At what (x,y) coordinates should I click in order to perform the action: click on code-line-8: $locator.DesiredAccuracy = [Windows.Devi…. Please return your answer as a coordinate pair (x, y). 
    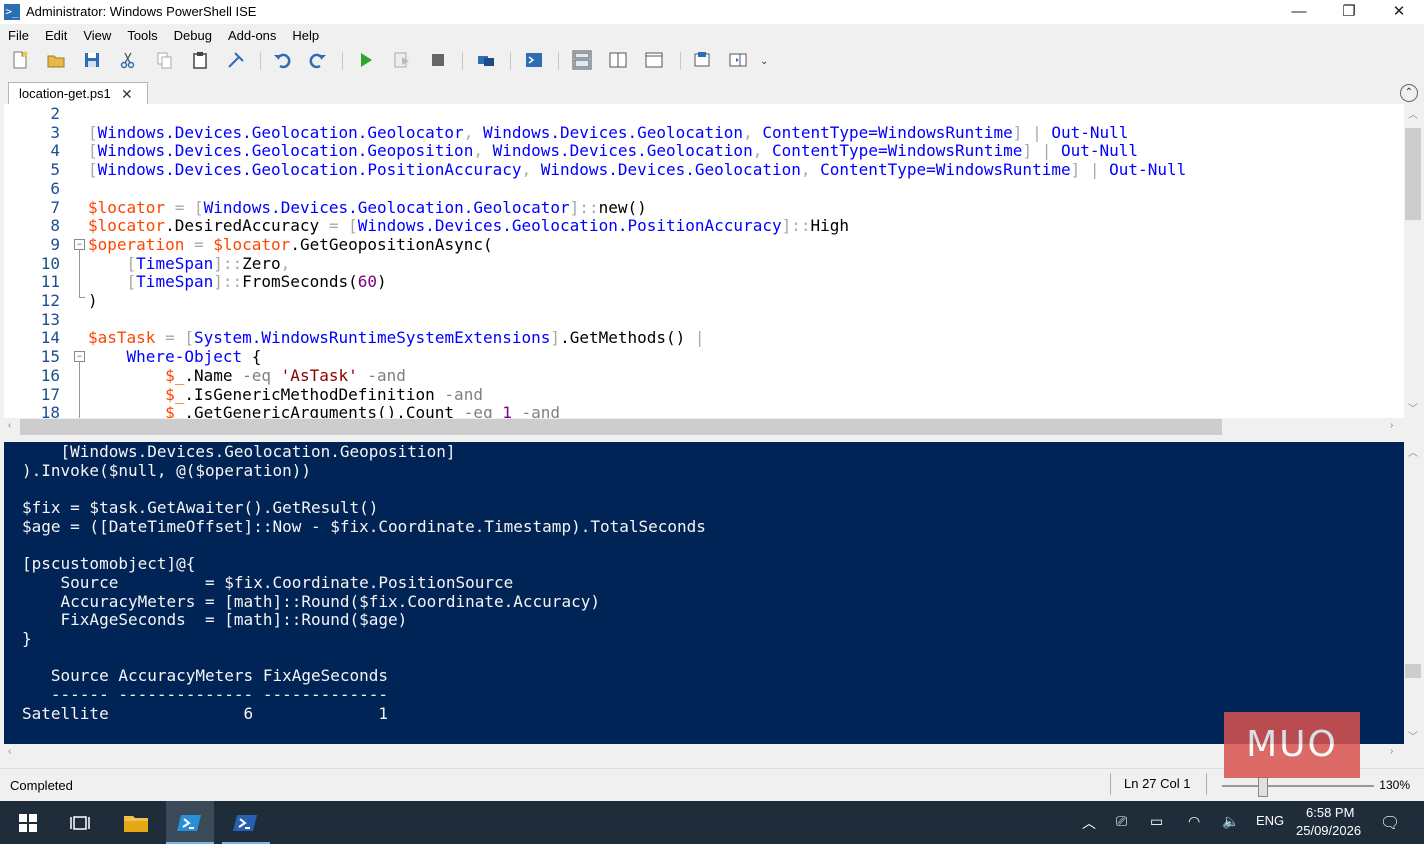
    Looking at the image, I should click on (469, 226).